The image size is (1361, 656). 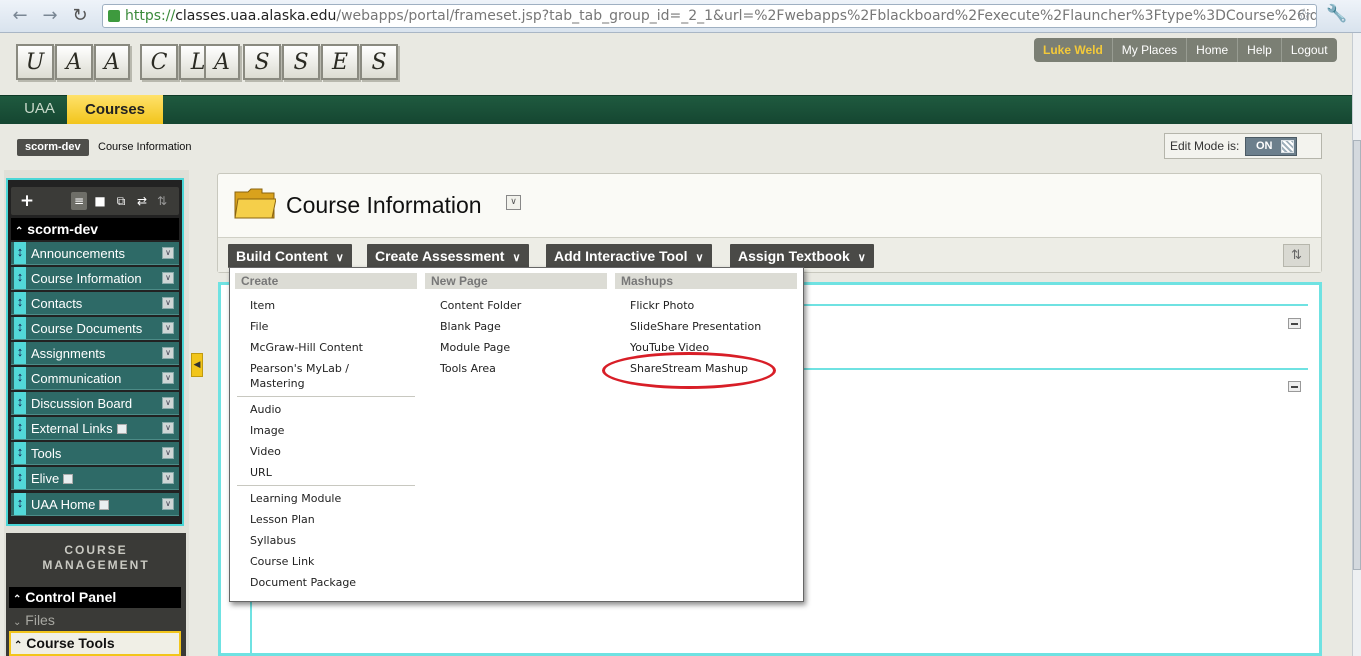 What do you see at coordinates (50, 16) in the screenshot?
I see `forward-icon: →` at bounding box center [50, 16].